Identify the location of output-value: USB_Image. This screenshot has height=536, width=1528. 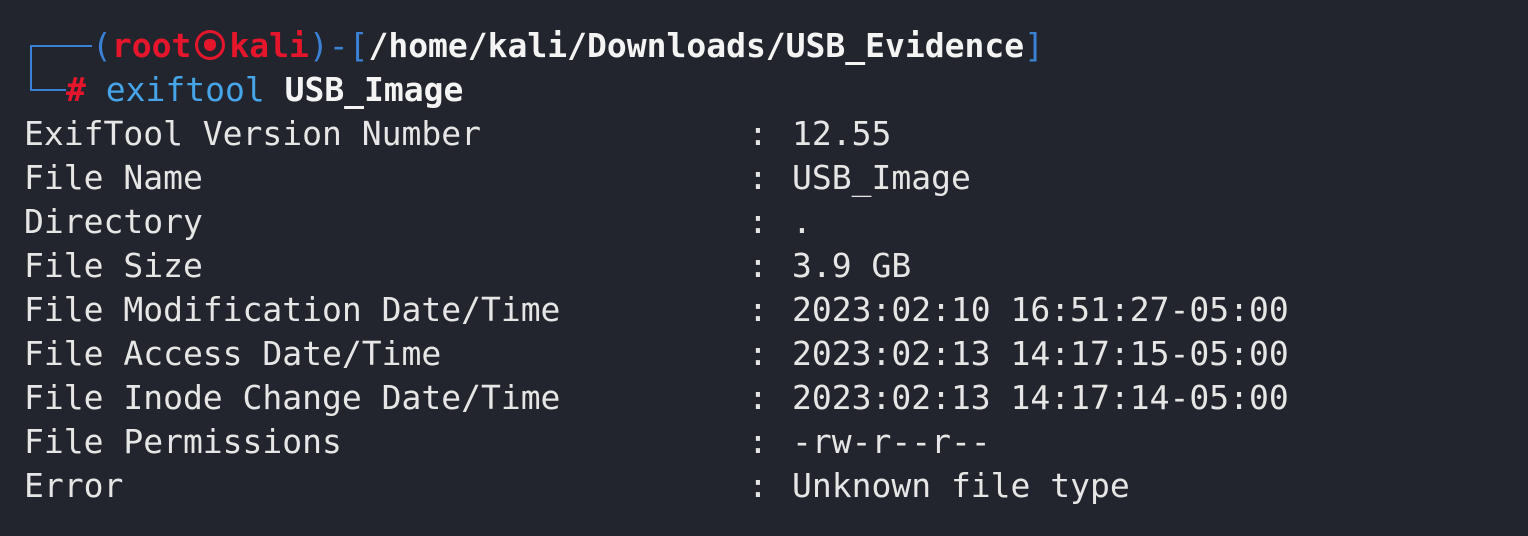
(881, 177).